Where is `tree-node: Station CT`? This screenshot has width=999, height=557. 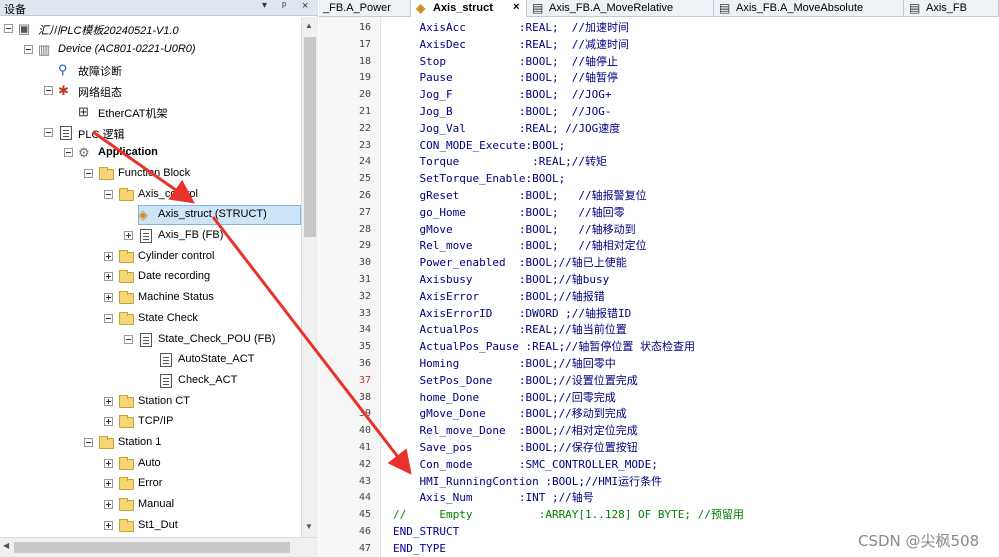
tree-node: Station CT is located at coordinates (150, 402).